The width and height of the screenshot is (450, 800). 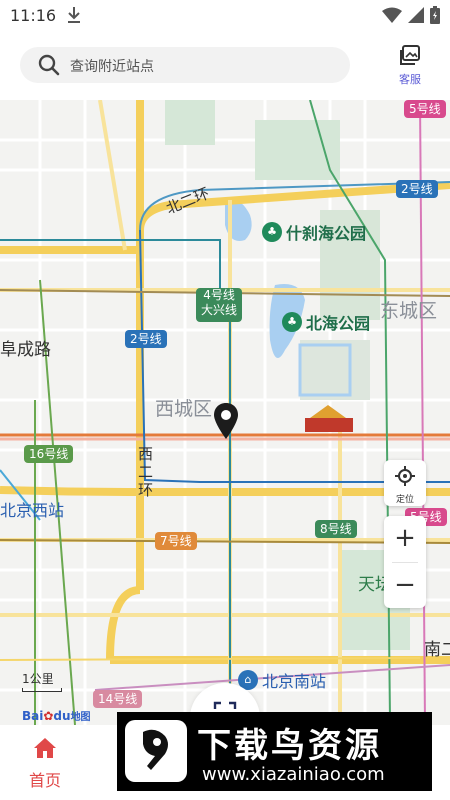 I want to click on watermark-url: www.xiazainiao.com, so click(x=293, y=774).